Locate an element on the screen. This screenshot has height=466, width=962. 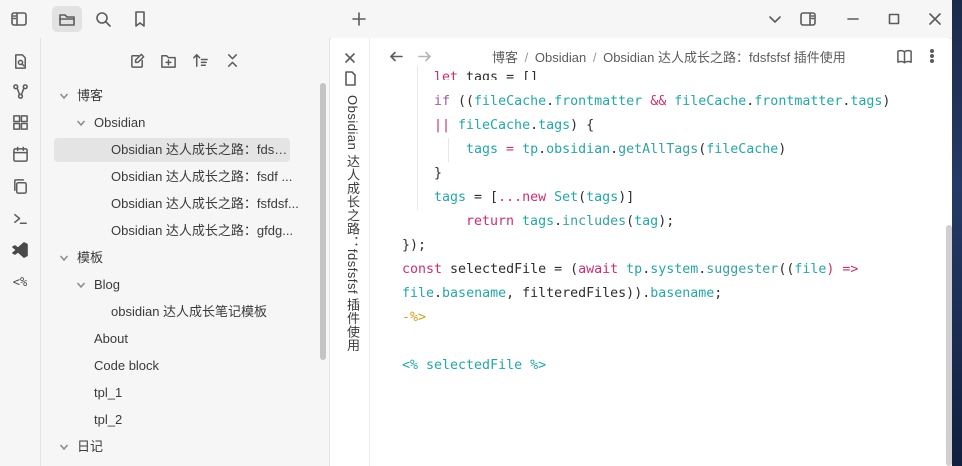
code-line: file.basename, filteredFiles)).basename; is located at coordinates (562, 294).